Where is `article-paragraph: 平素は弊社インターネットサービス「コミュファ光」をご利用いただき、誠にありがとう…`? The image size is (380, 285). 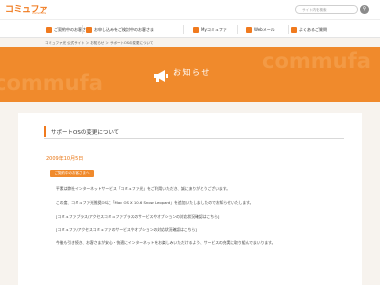
article-paragraph: 平素は弊社インターネットサービス「コミュファ光」をご利用いただき、誠にありがとう… is located at coordinates (143, 188).